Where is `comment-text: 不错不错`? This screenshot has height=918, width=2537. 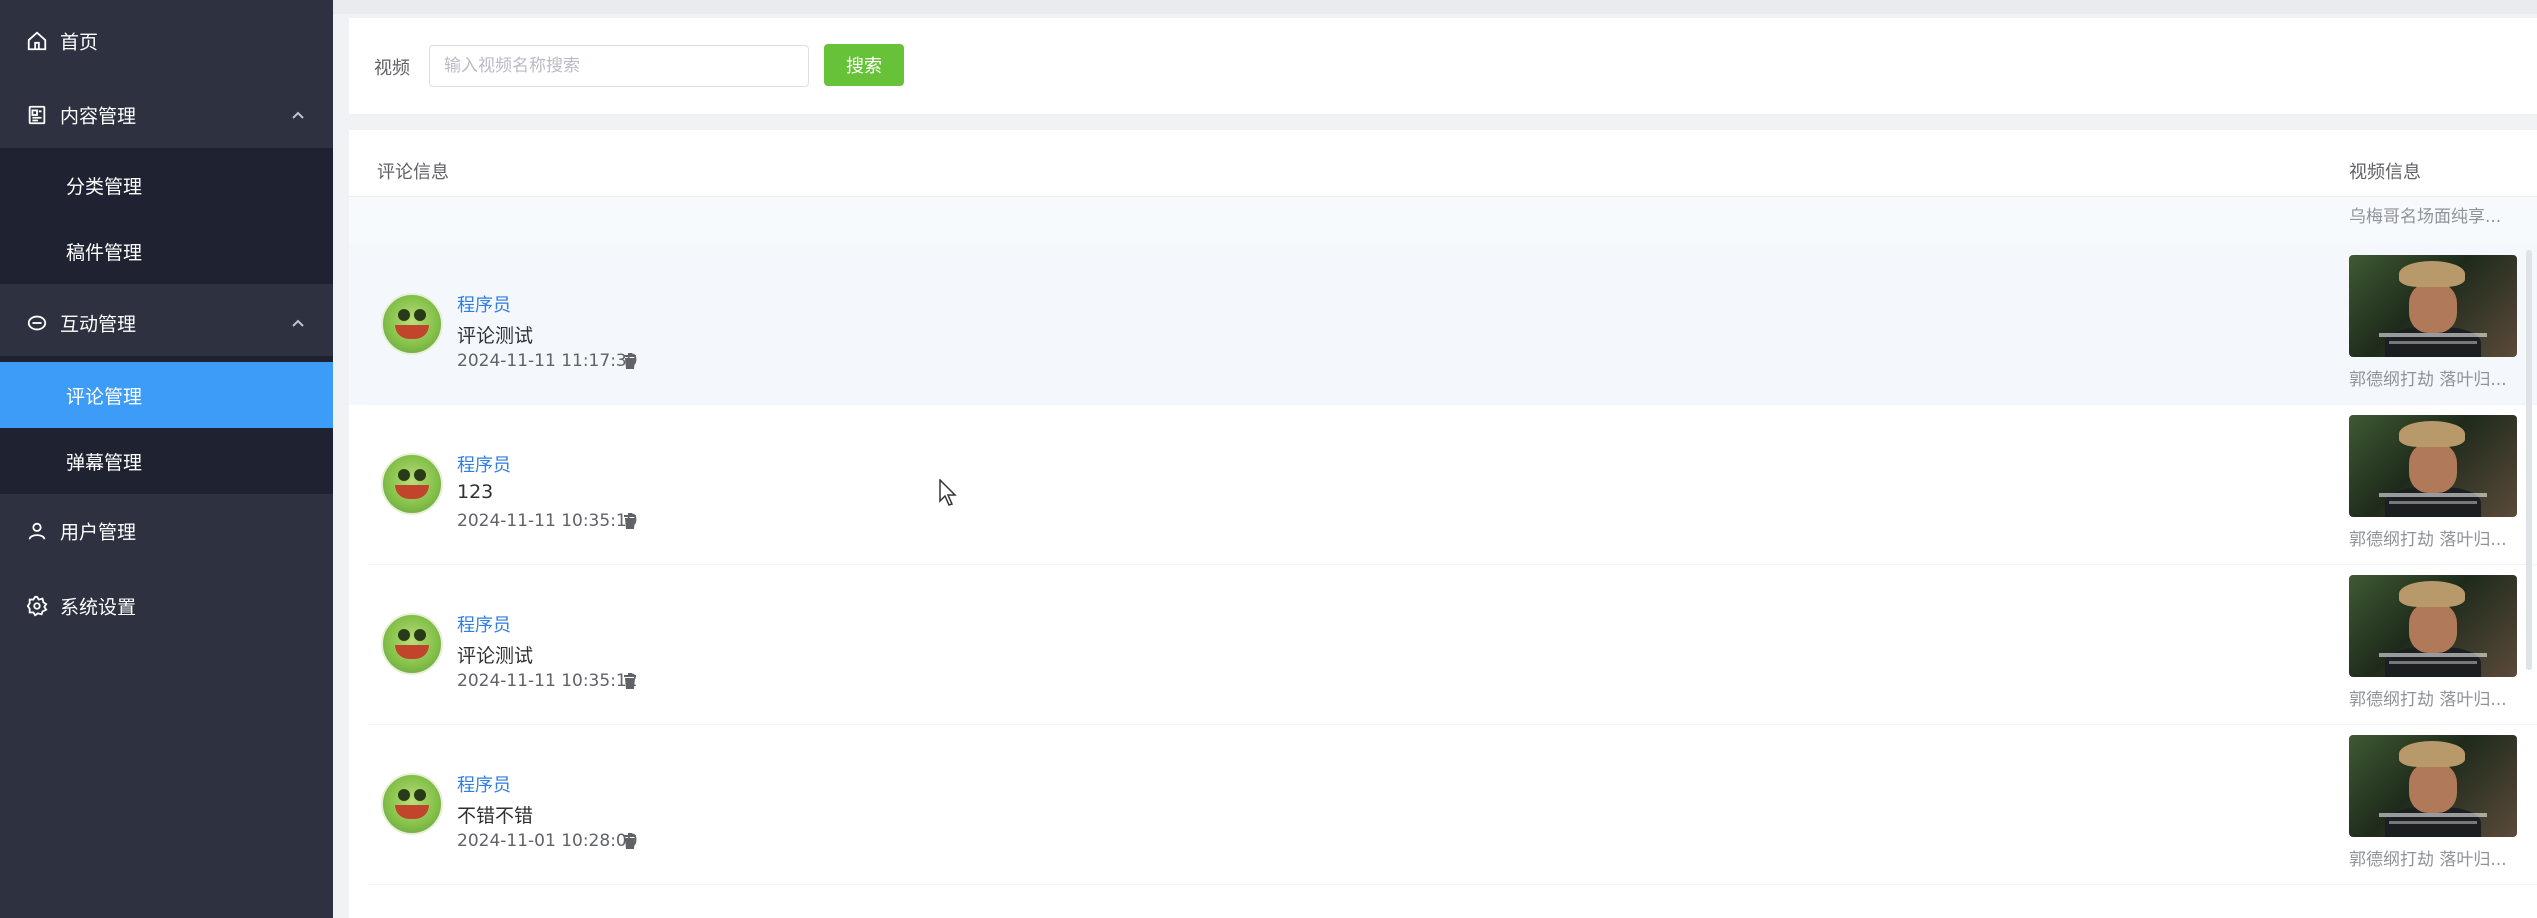 comment-text: 不错不错 is located at coordinates (495, 816).